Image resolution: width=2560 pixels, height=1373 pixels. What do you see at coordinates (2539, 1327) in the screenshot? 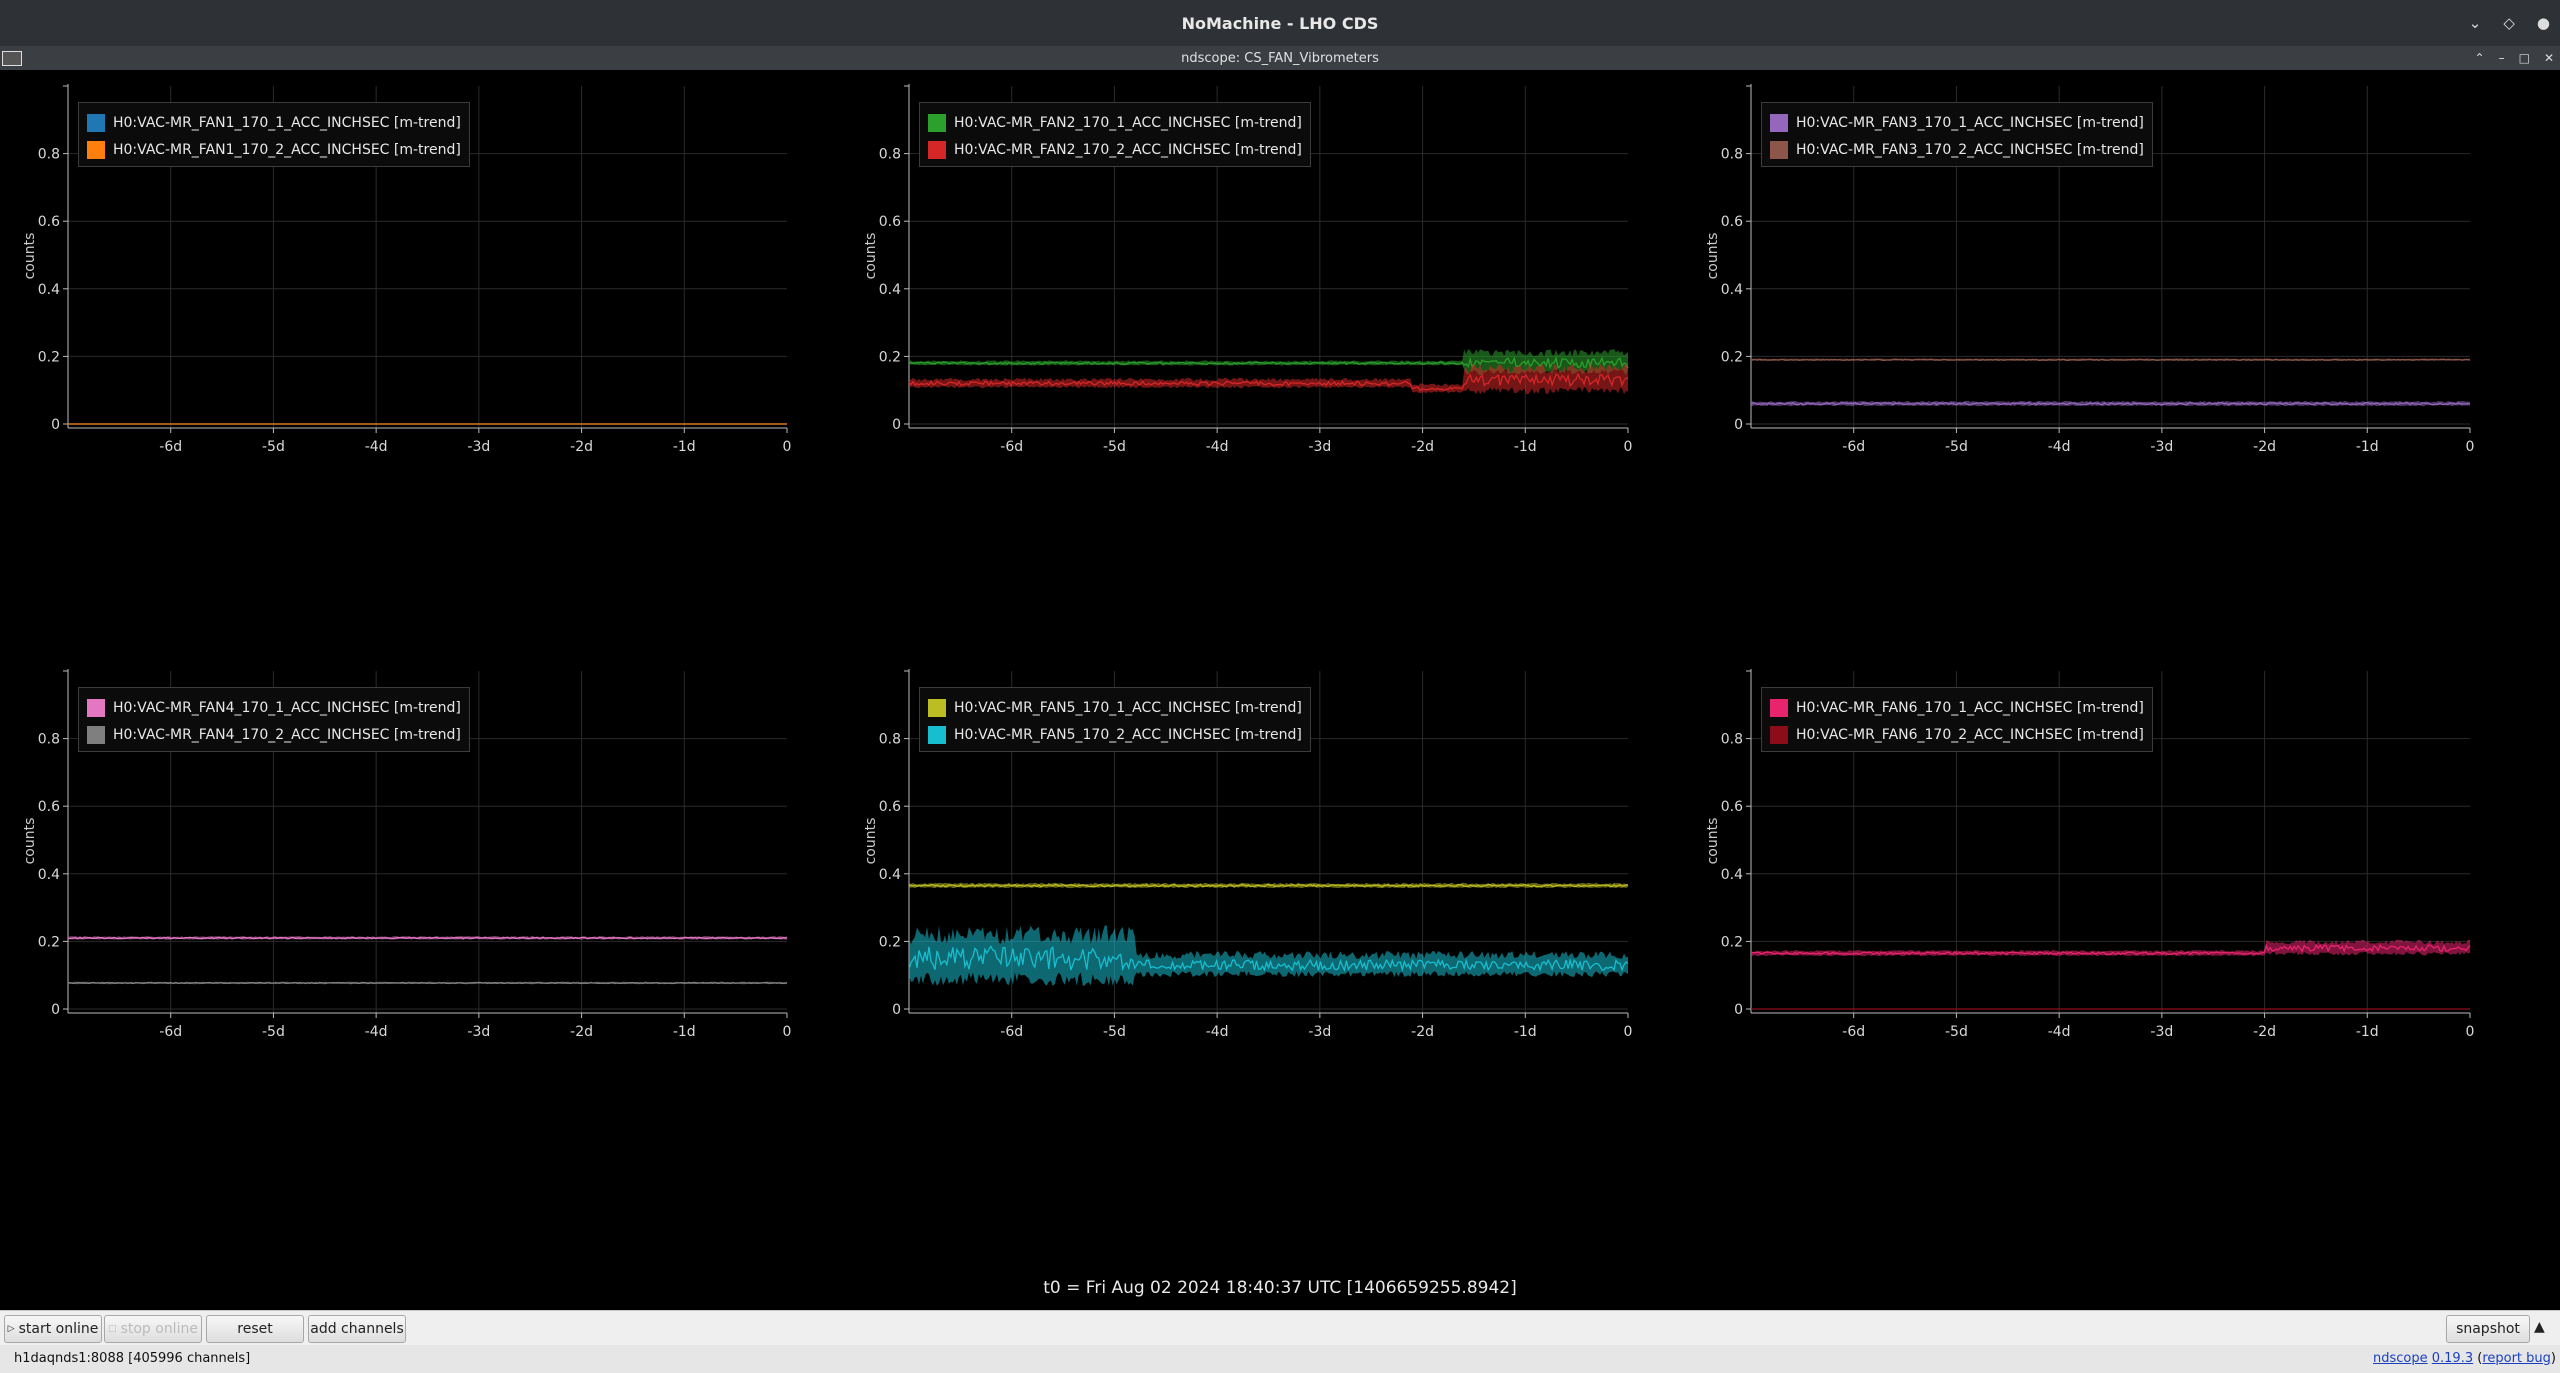
I see `expand-icon: ▲` at bounding box center [2539, 1327].